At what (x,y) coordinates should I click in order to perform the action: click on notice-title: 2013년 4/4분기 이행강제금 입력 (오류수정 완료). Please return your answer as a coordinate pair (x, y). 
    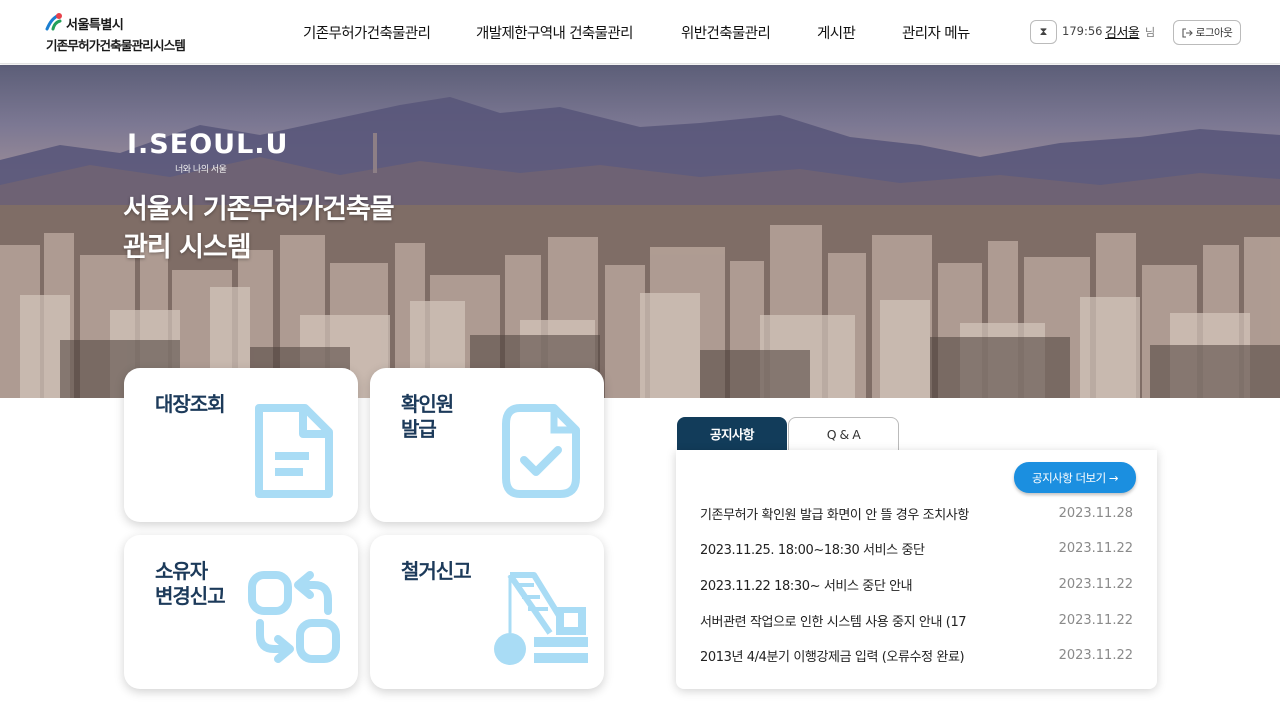
    Looking at the image, I should click on (832, 657).